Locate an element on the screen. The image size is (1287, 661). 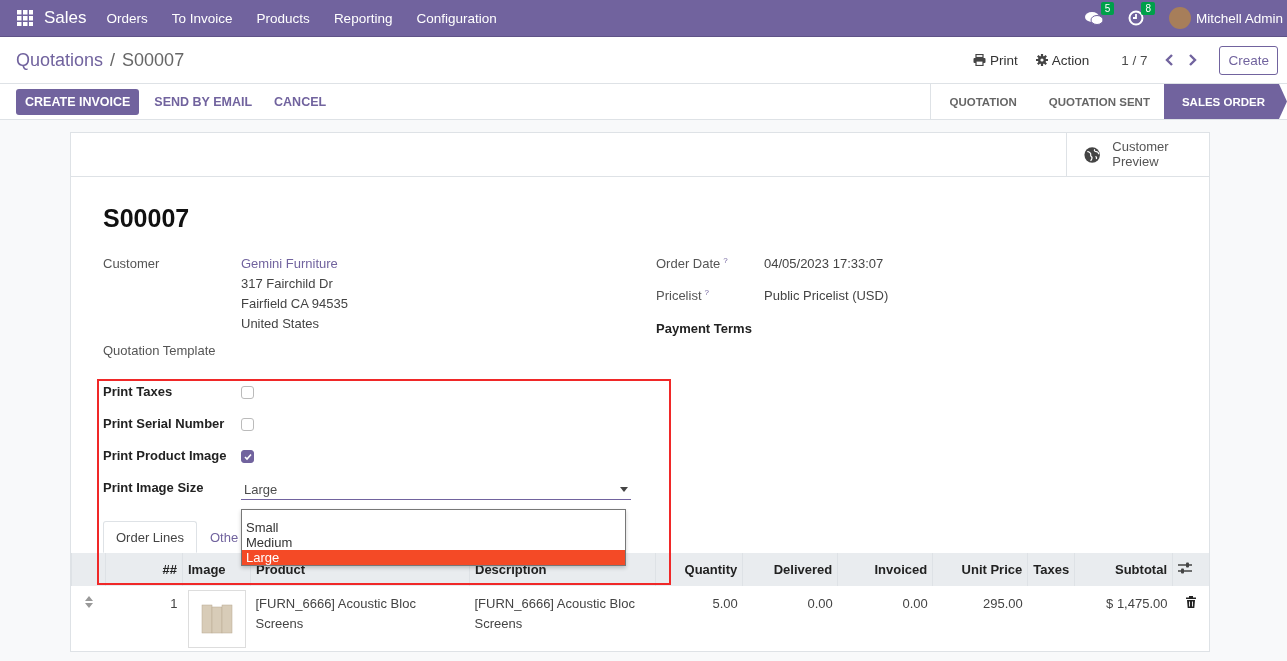
column-header: Taxes is located at coordinates (1051, 569).